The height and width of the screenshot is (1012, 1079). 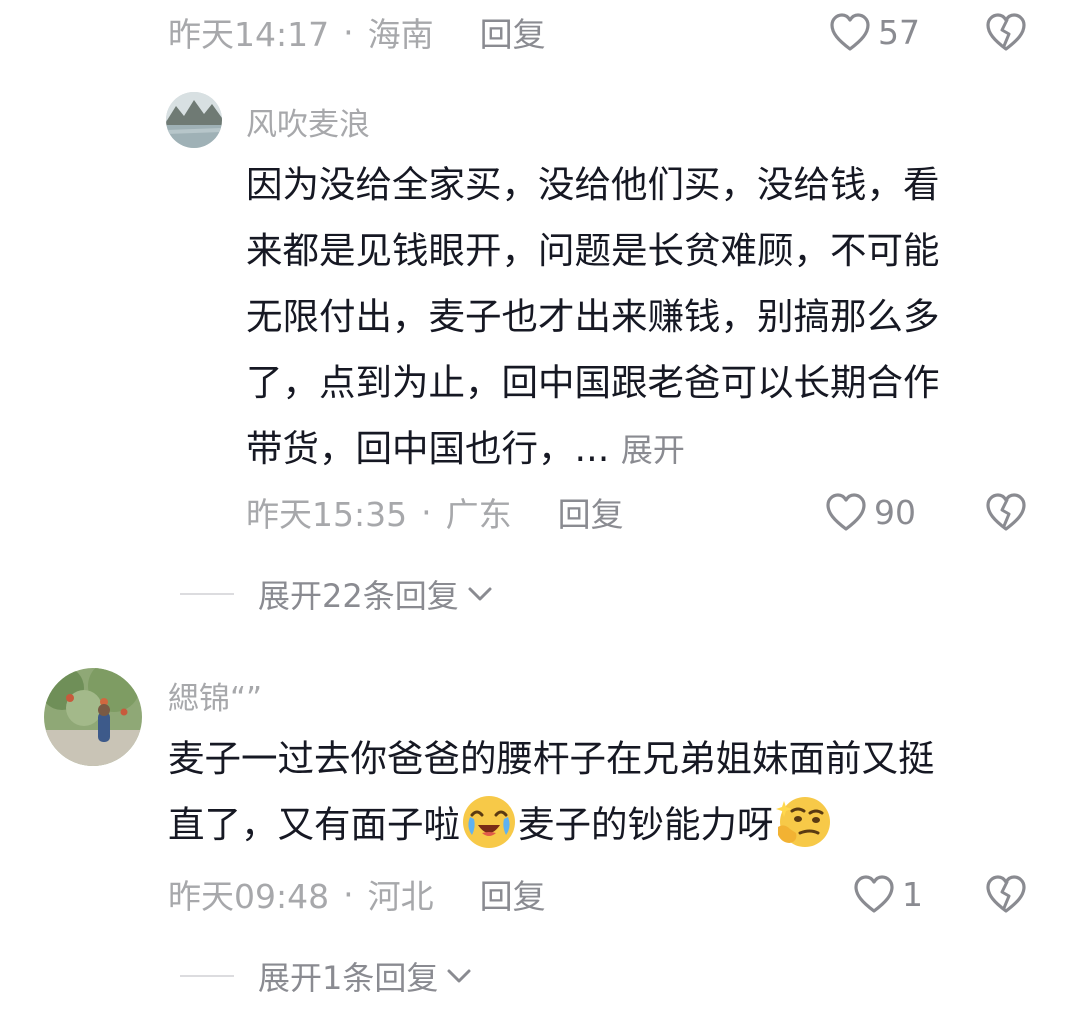 I want to click on comment-time: 昨天15:35, so click(x=327, y=514).